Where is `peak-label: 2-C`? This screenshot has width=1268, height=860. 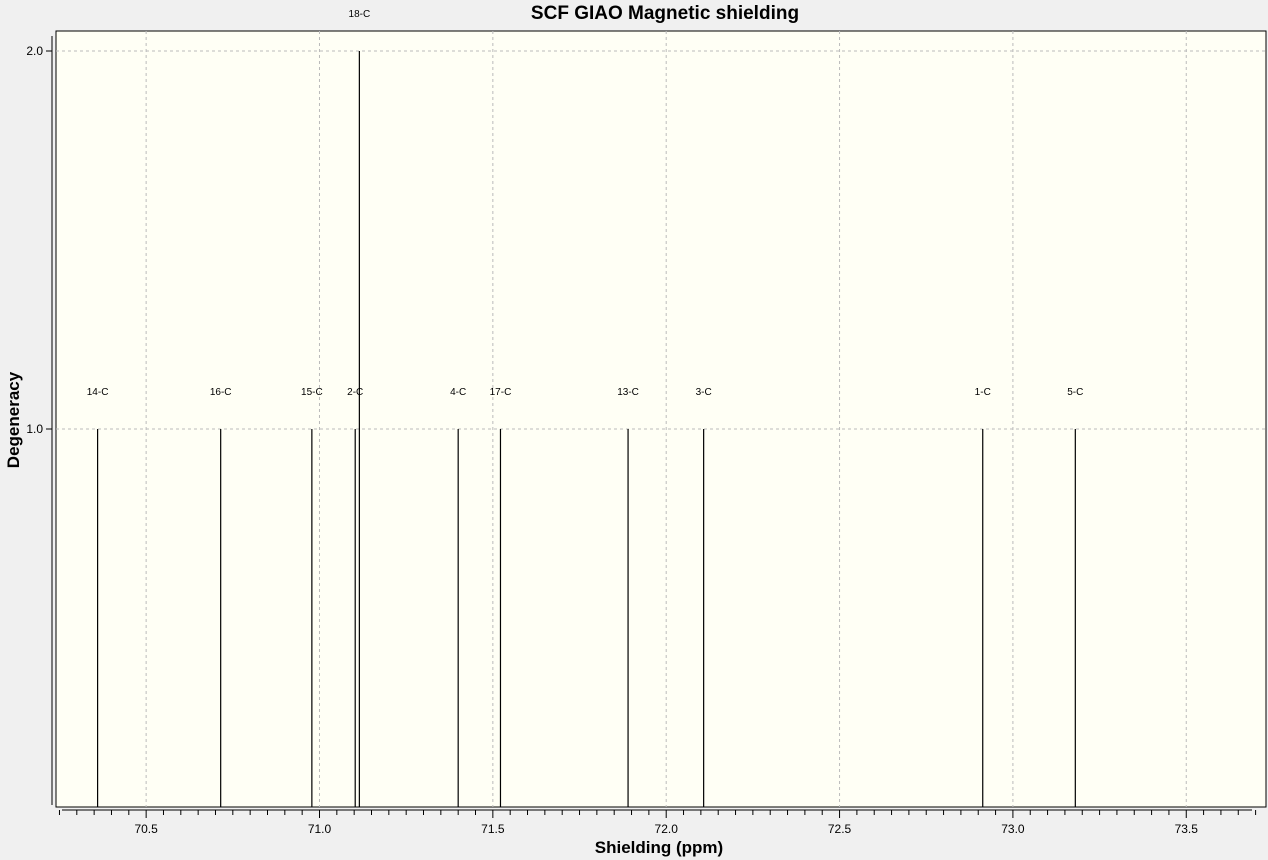
peak-label: 2-C is located at coordinates (355, 392).